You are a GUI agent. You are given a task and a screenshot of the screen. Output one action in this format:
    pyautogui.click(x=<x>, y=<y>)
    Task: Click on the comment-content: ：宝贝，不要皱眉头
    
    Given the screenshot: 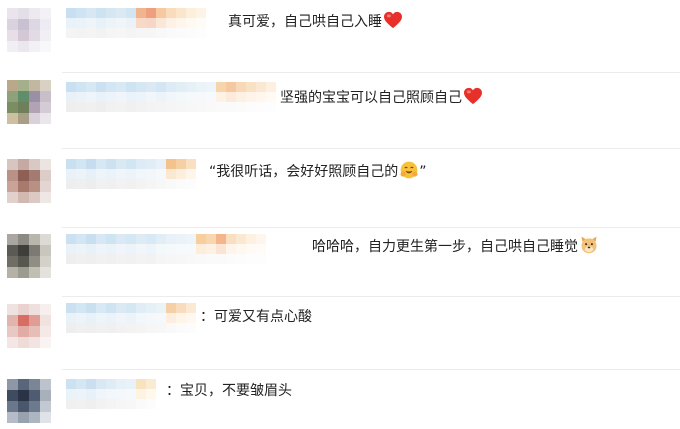 What is the action you would take?
    pyautogui.click(x=229, y=391)
    